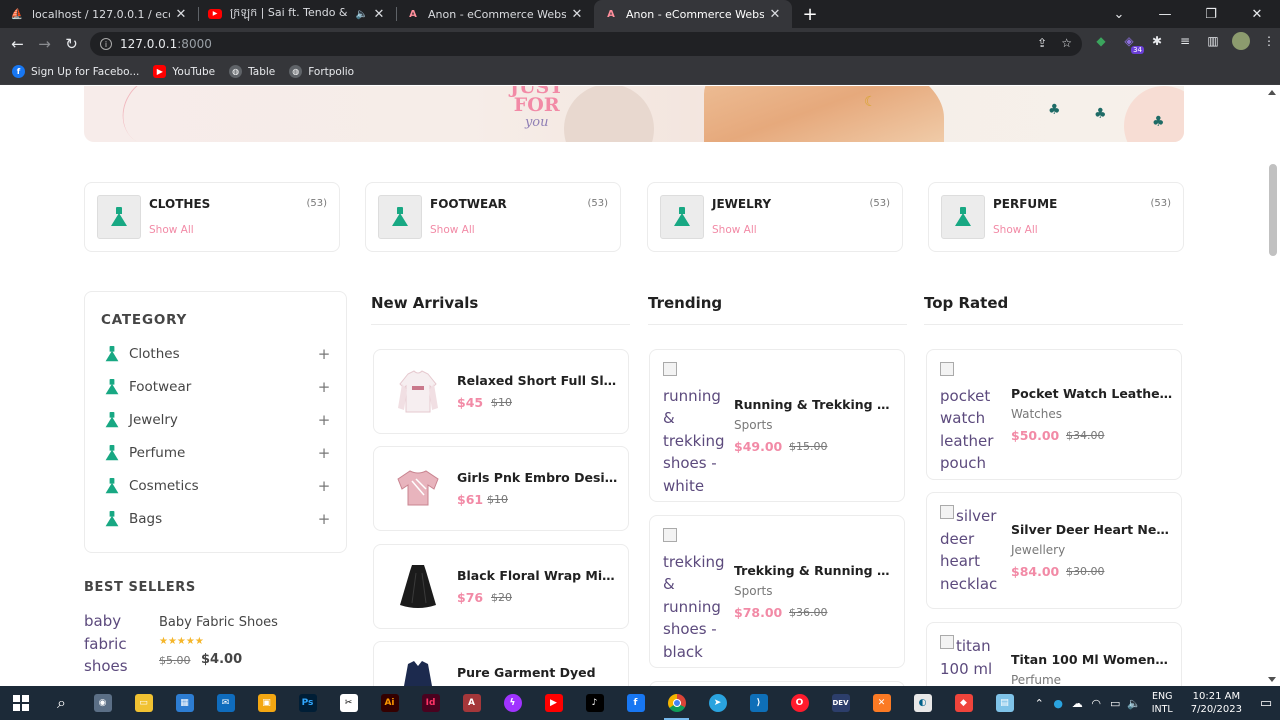 This screenshot has height=720, width=1280. I want to click on clock: 10:21 AM 7/20/2023, so click(1216, 703).